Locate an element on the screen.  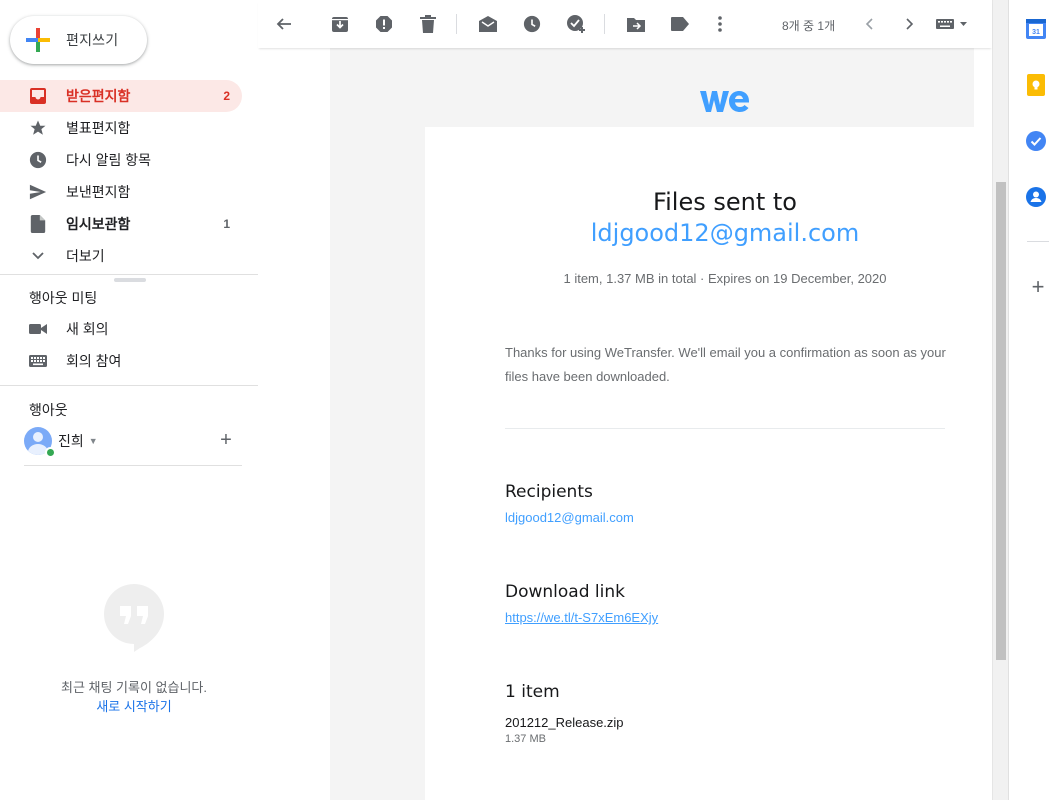
items-heading: 1 item is located at coordinates (532, 692).